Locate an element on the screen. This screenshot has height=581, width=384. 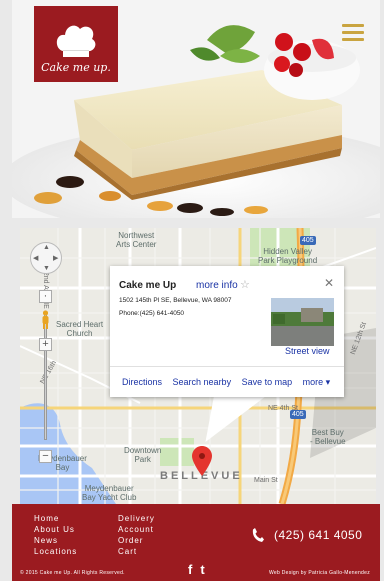
pan-down-icon: ▼ is located at coordinates (46, 268).